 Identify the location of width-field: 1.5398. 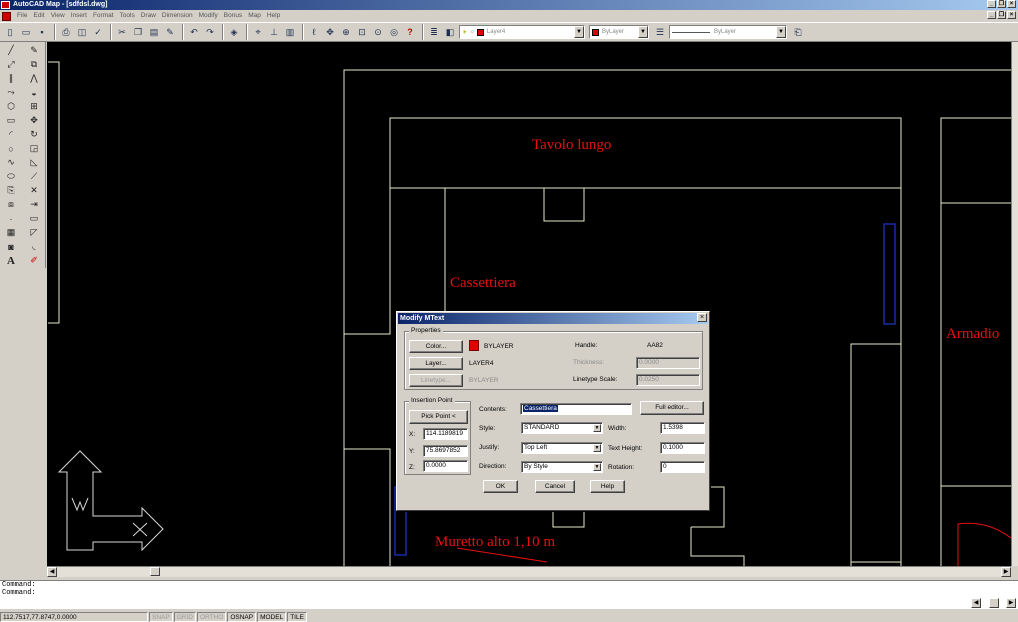
(682, 428).